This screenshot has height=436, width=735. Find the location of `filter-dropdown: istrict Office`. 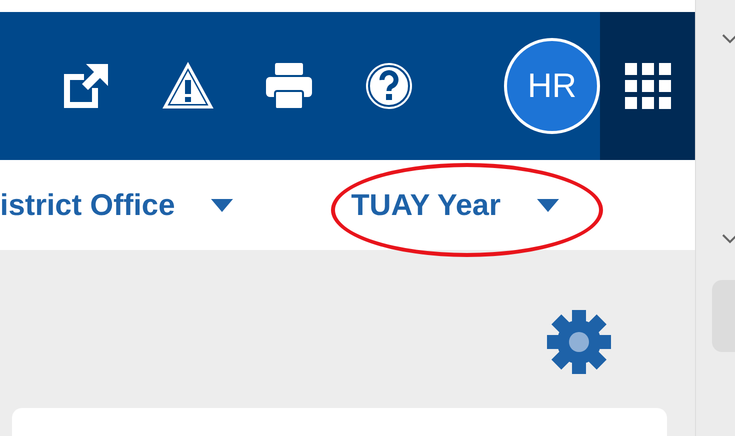

filter-dropdown: istrict Office is located at coordinates (88, 205).